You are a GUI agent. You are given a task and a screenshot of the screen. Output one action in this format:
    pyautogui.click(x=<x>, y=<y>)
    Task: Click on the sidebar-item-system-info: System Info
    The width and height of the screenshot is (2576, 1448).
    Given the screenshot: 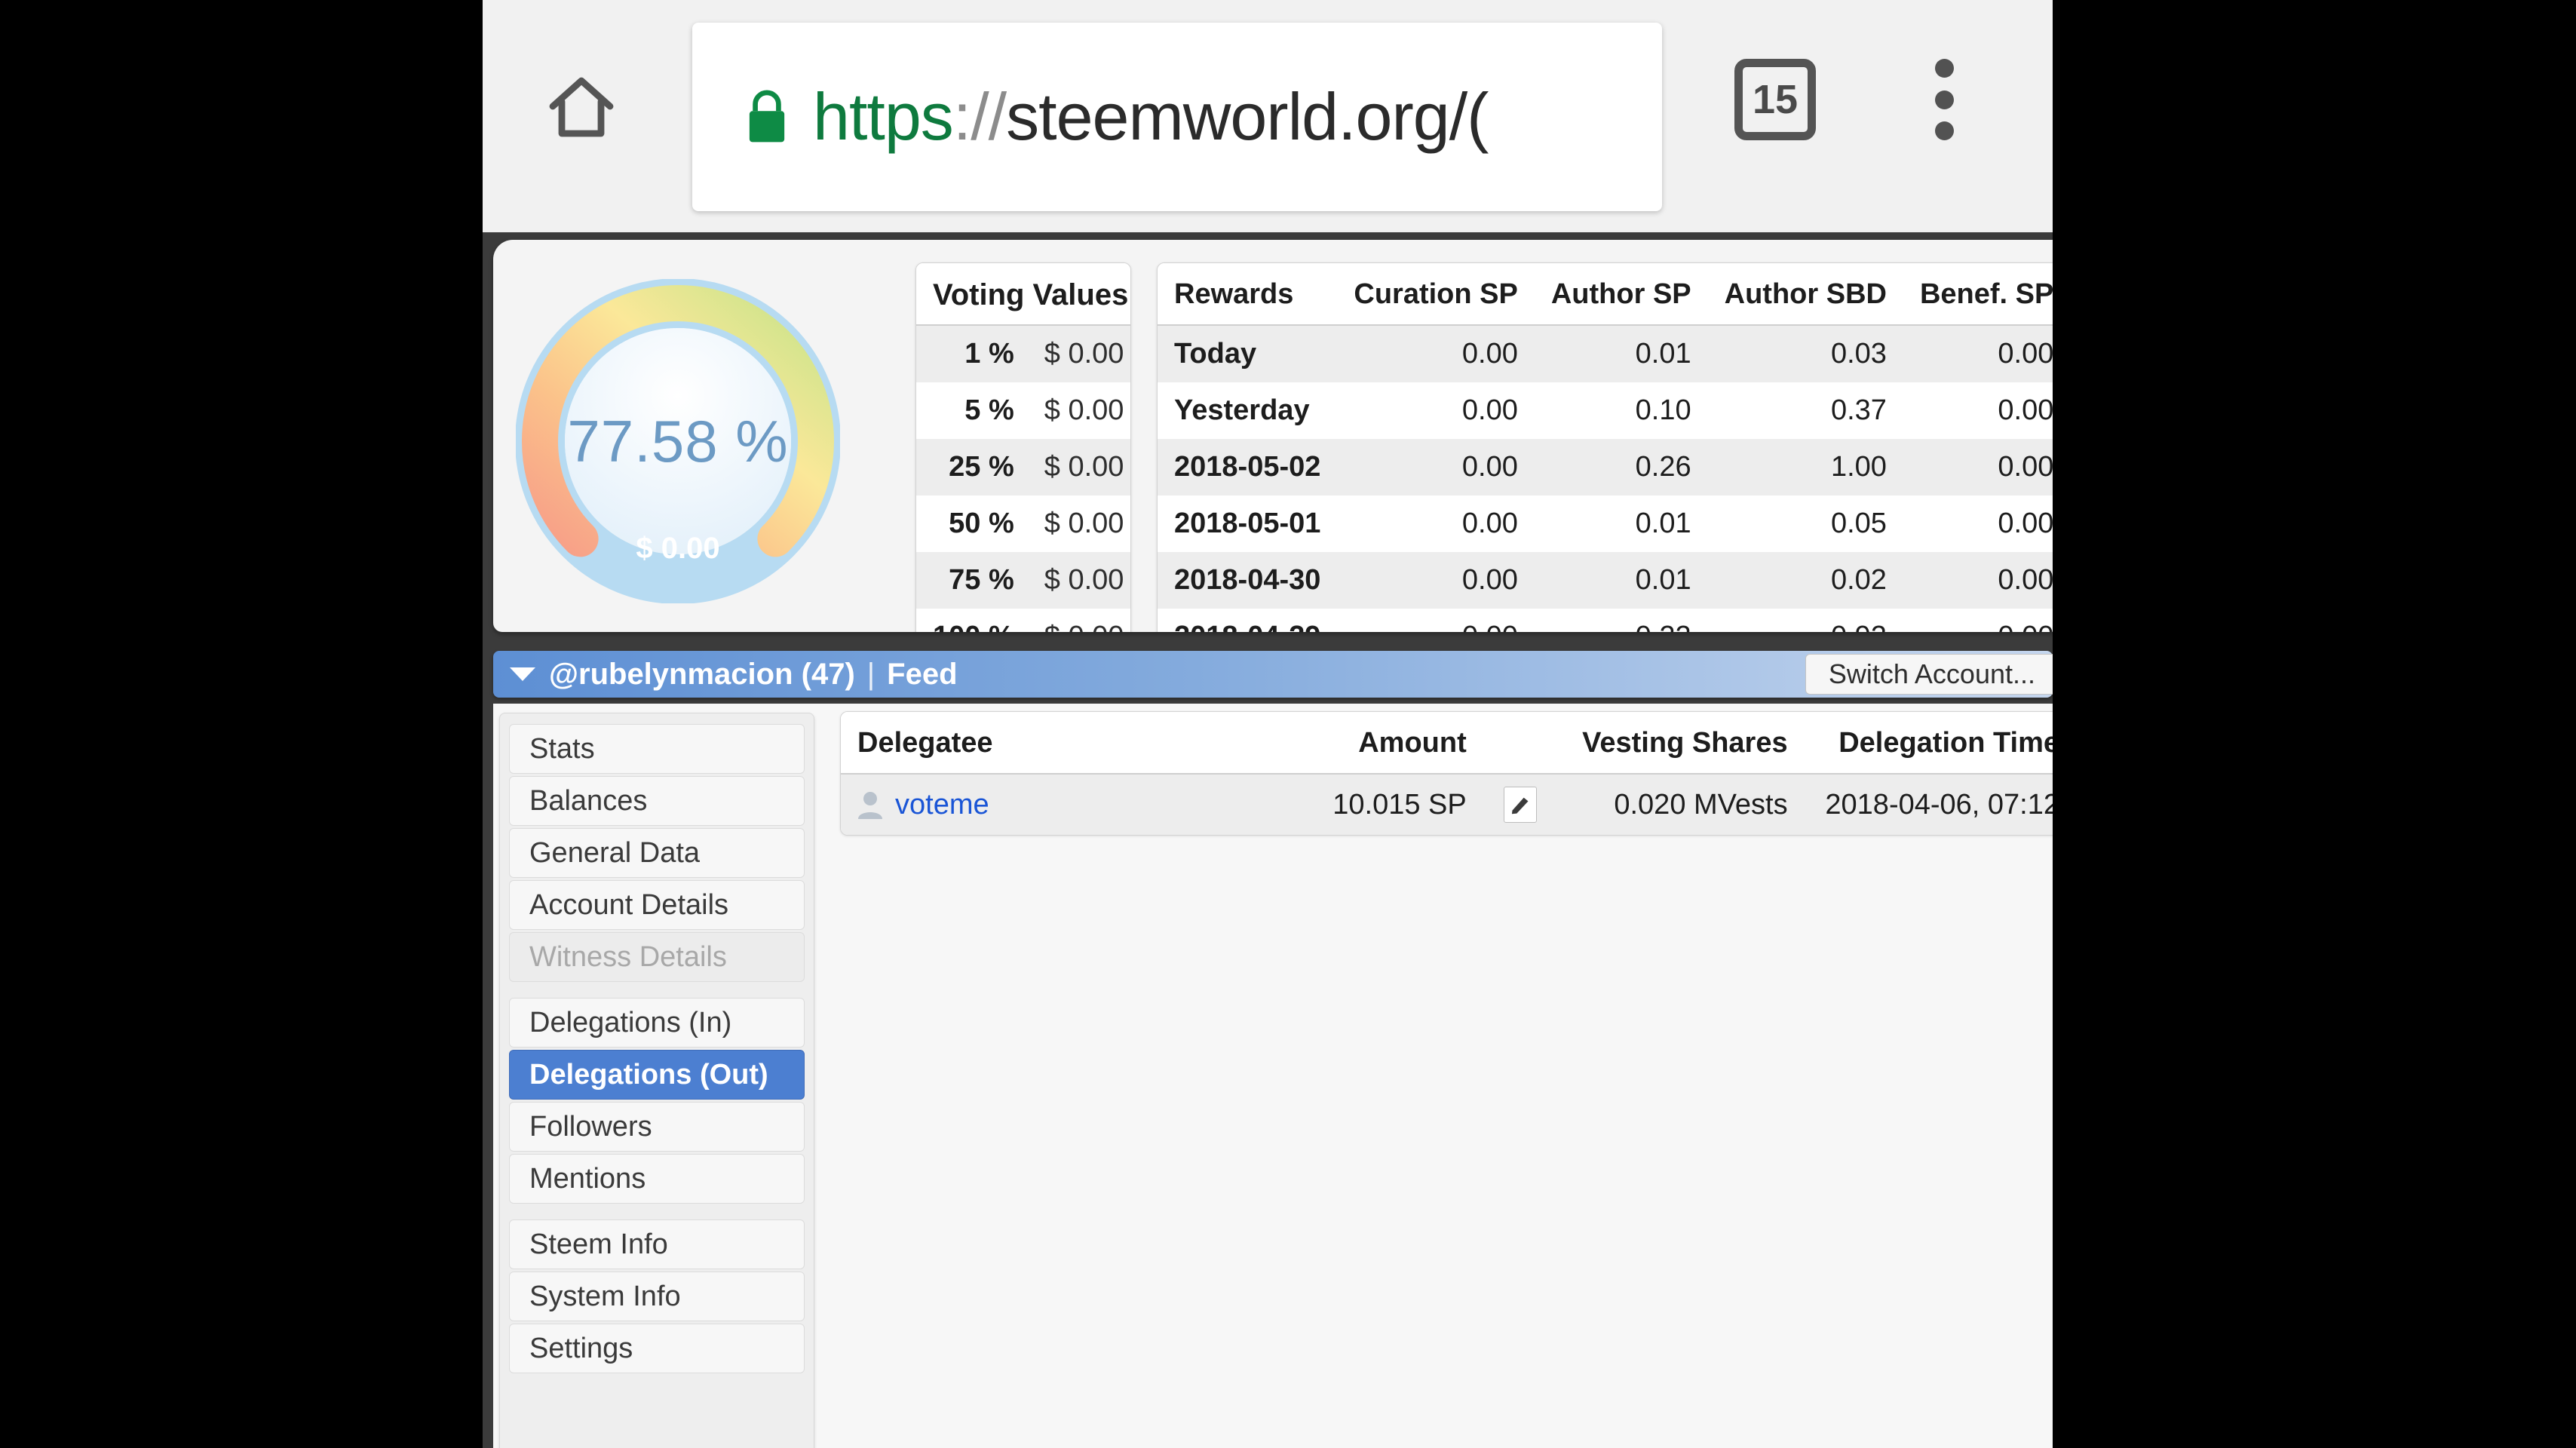 What is the action you would take?
    pyautogui.click(x=657, y=1296)
    